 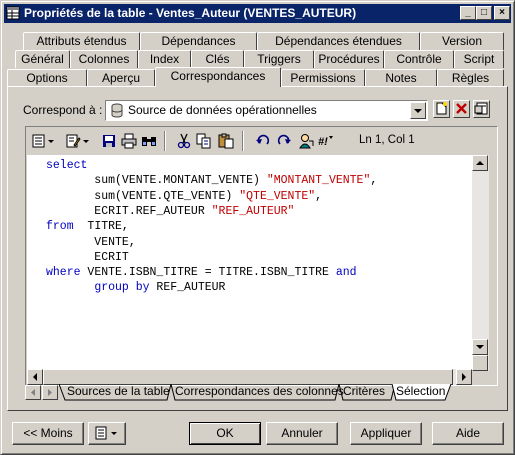 I want to click on properties-icon, so click(x=481, y=109).